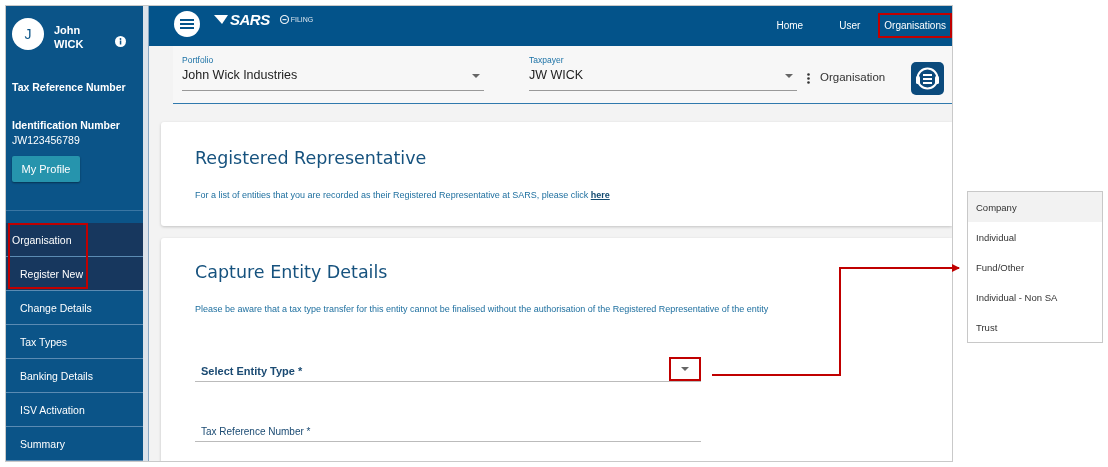  What do you see at coordinates (663, 73) in the screenshot?
I see `taxpayer-select: Taxpayer JW WICK` at bounding box center [663, 73].